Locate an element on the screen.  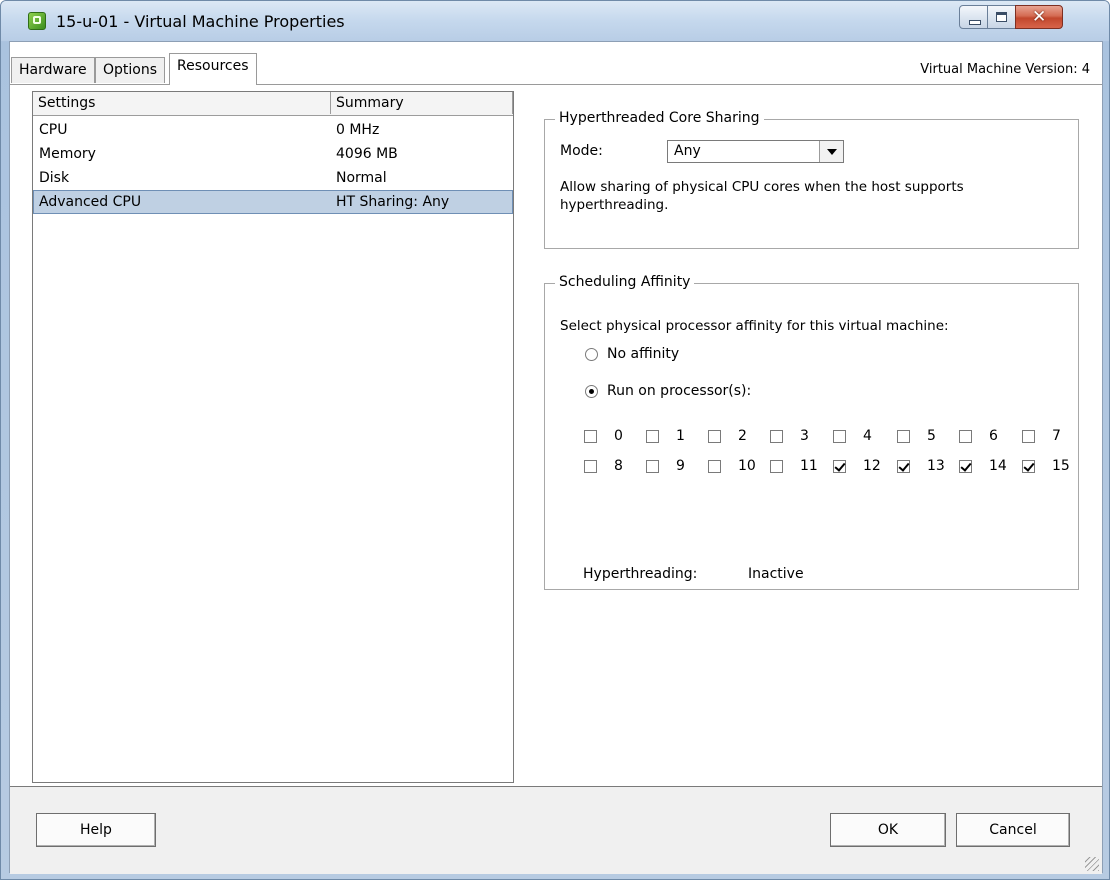
maximize-button is located at coordinates (1001, 17).